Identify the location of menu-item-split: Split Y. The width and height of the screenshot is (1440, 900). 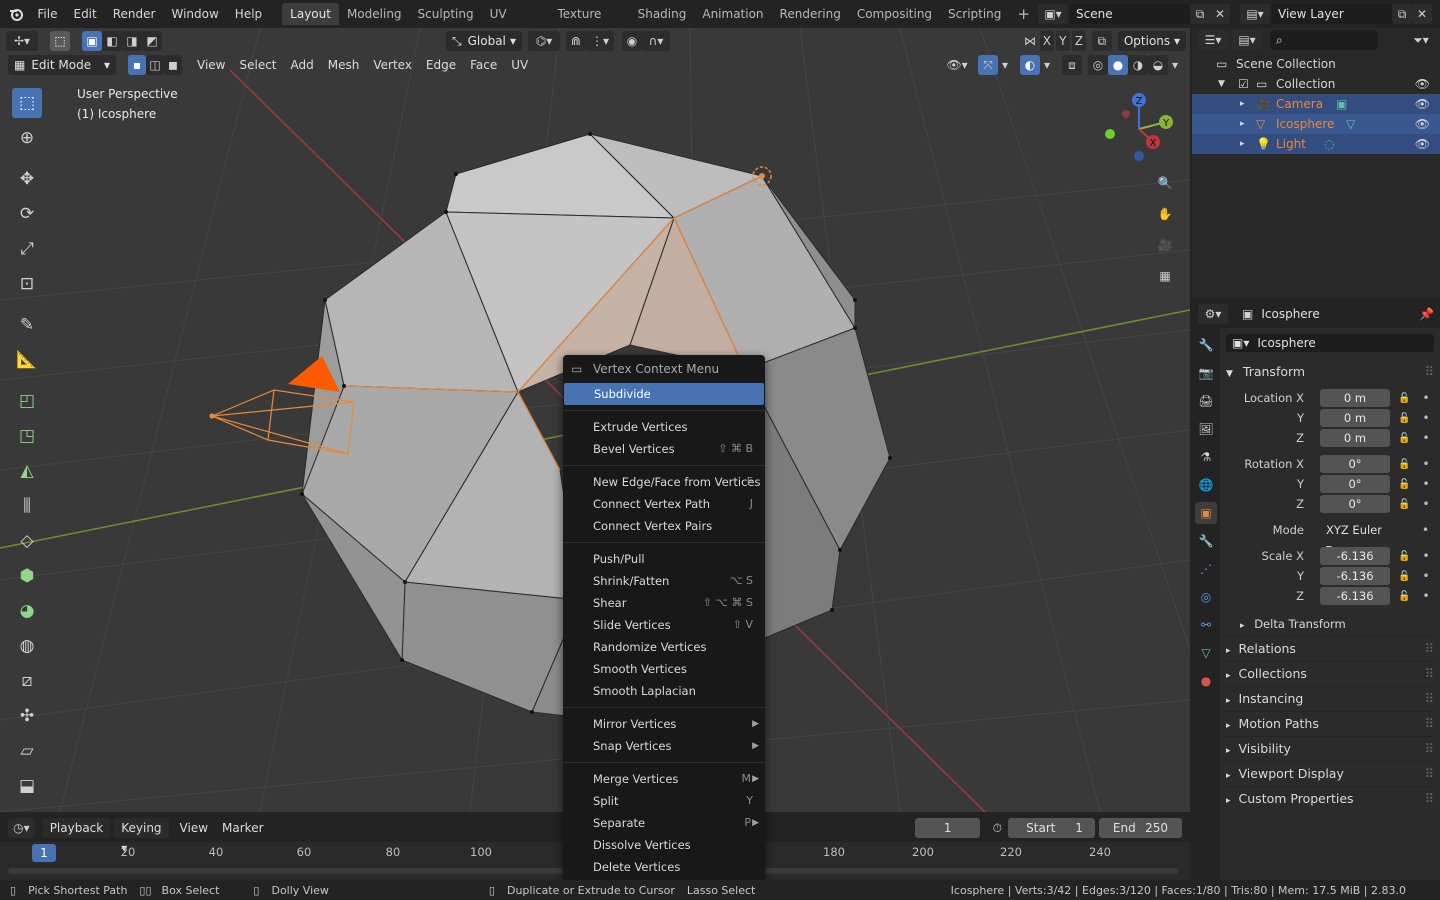
(664, 801).